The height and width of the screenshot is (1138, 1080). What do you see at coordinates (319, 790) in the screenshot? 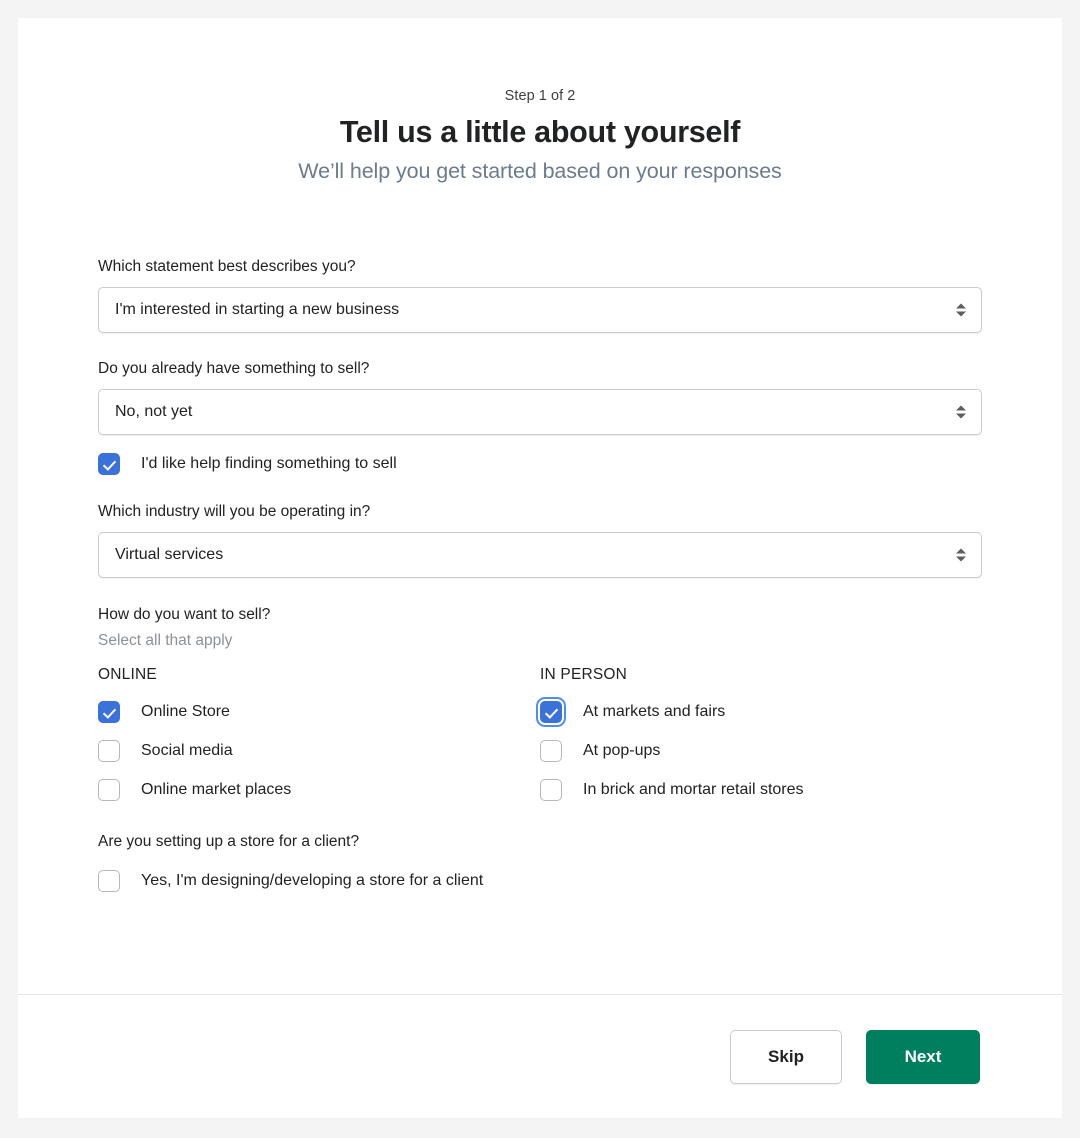
I see `checkbox-row-online-market-places: Online market places` at bounding box center [319, 790].